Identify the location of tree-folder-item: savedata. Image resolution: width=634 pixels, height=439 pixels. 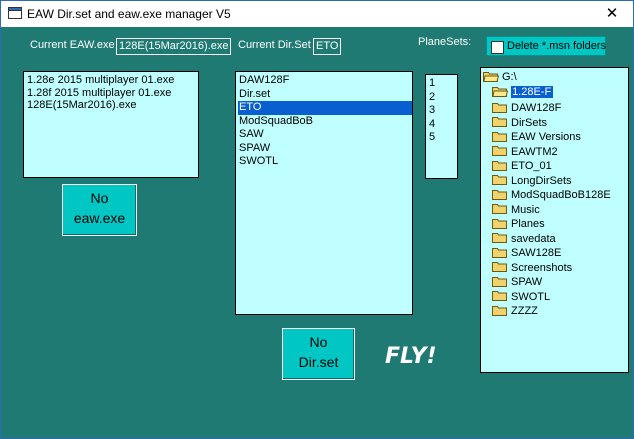
(524, 239).